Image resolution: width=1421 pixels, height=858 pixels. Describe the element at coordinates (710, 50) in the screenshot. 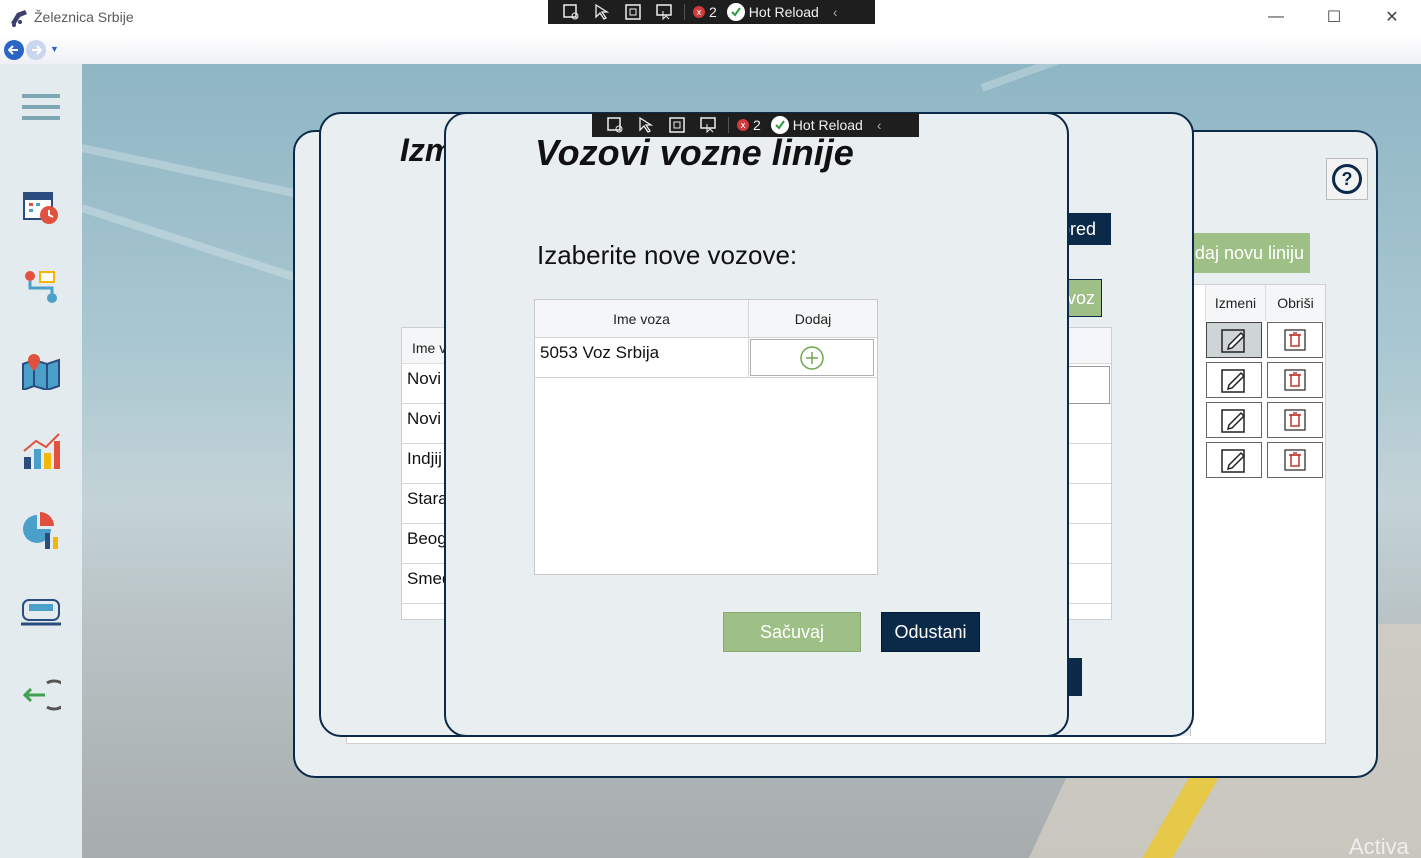

I see `navigation-bar: ▼` at that location.